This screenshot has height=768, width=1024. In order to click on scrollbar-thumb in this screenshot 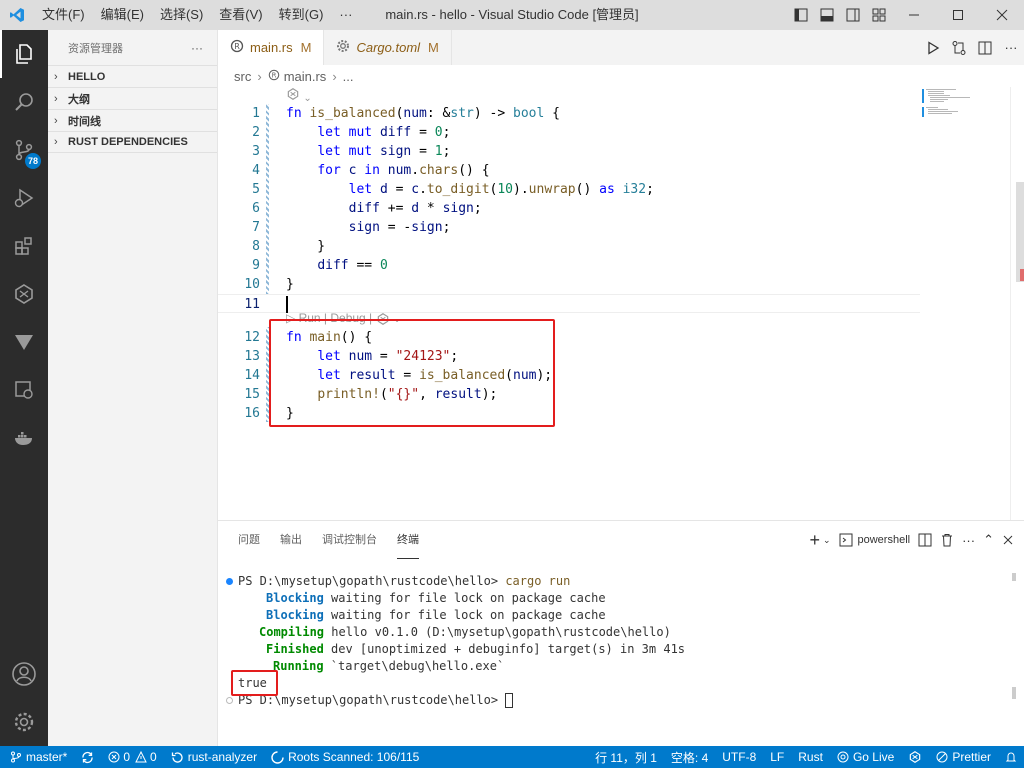, I will do `click(1020, 232)`.